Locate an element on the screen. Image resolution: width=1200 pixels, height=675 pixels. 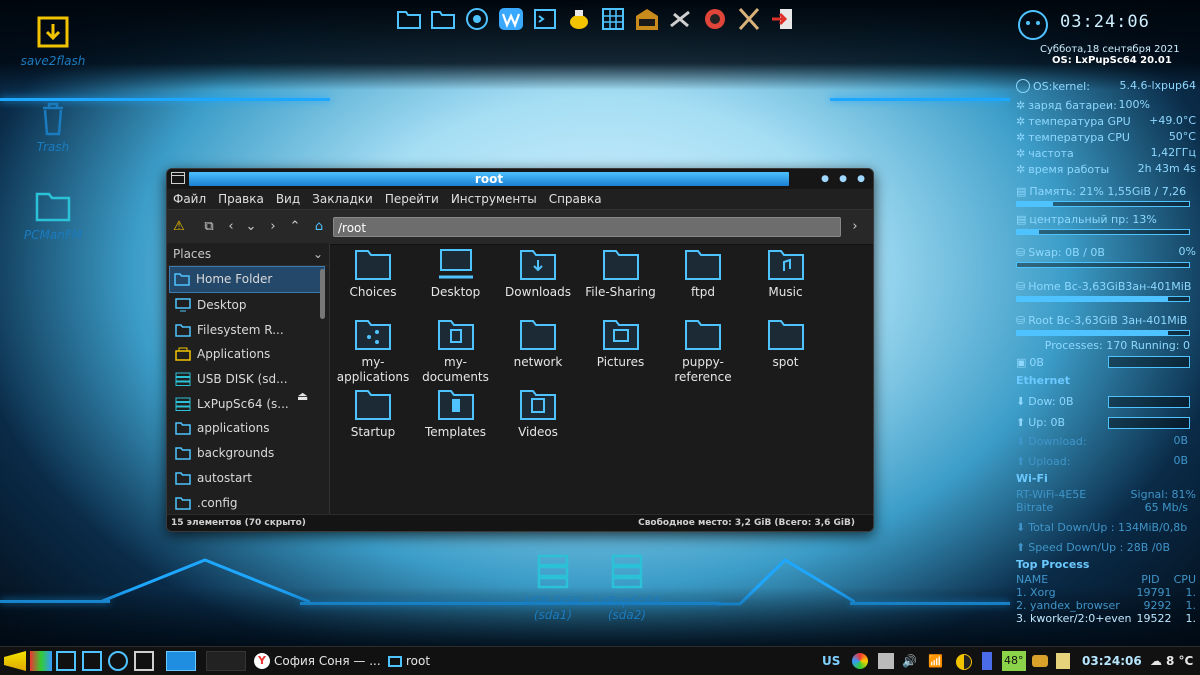
xorg-icon is located at coordinates (749, 19).